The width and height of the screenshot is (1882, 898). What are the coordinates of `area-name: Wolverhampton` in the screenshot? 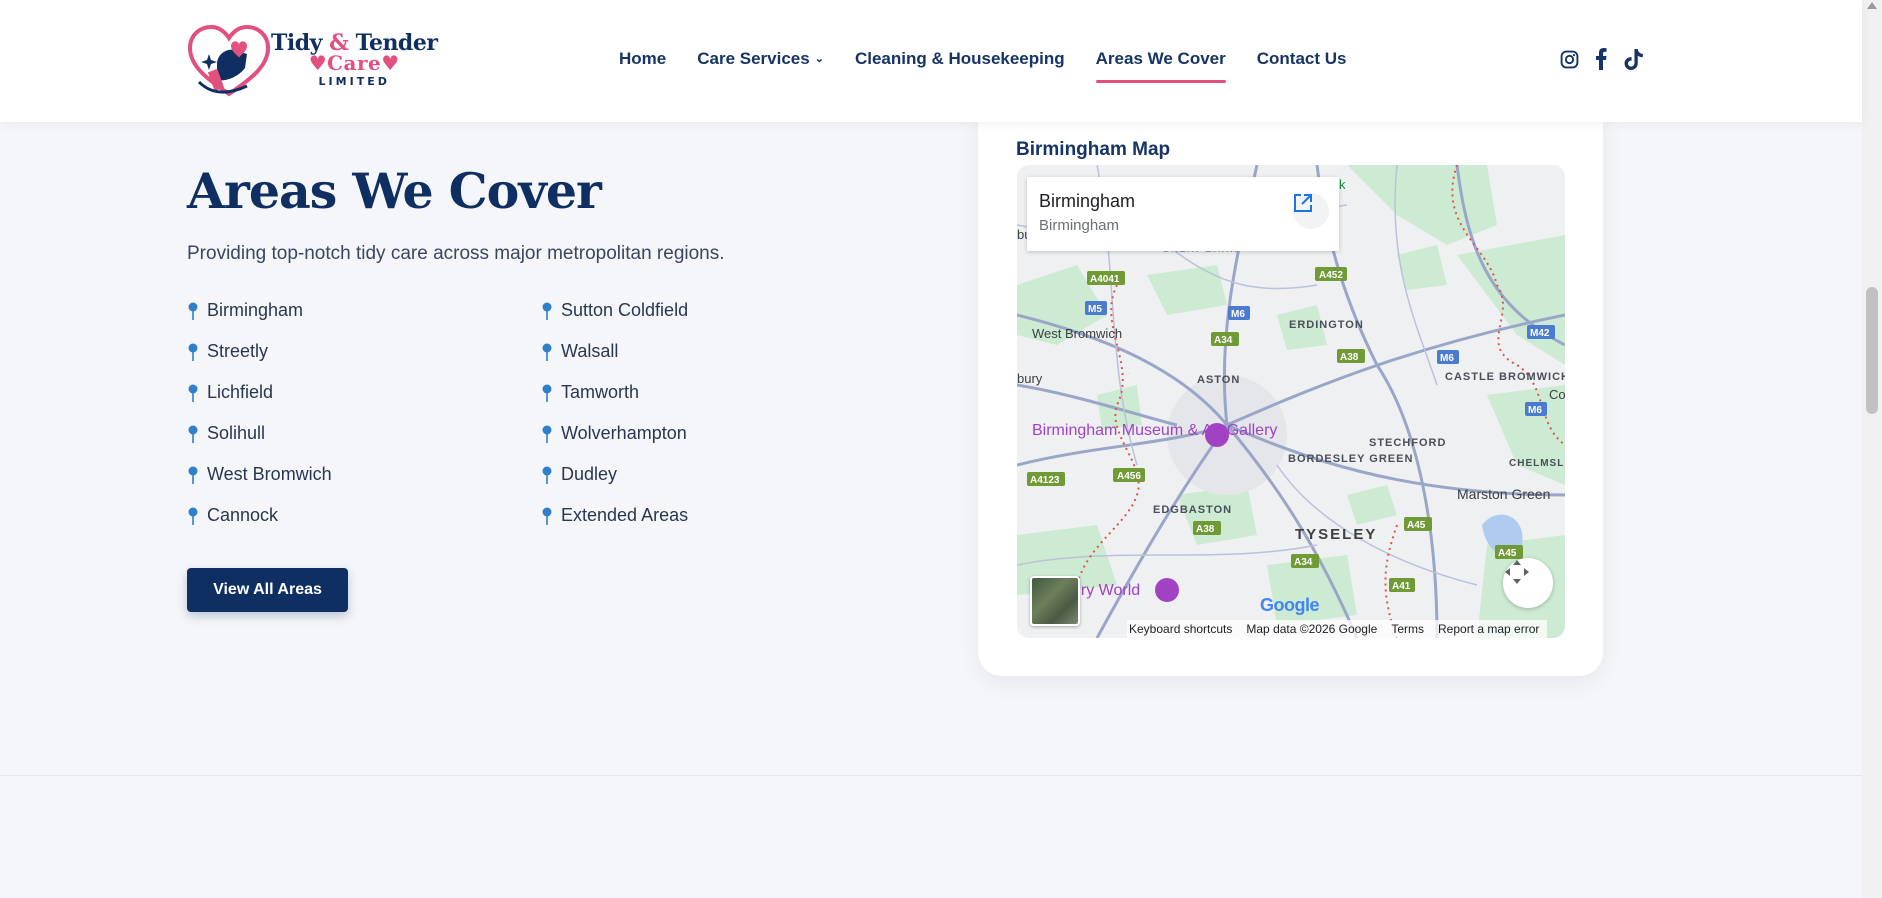 It's located at (624, 433).